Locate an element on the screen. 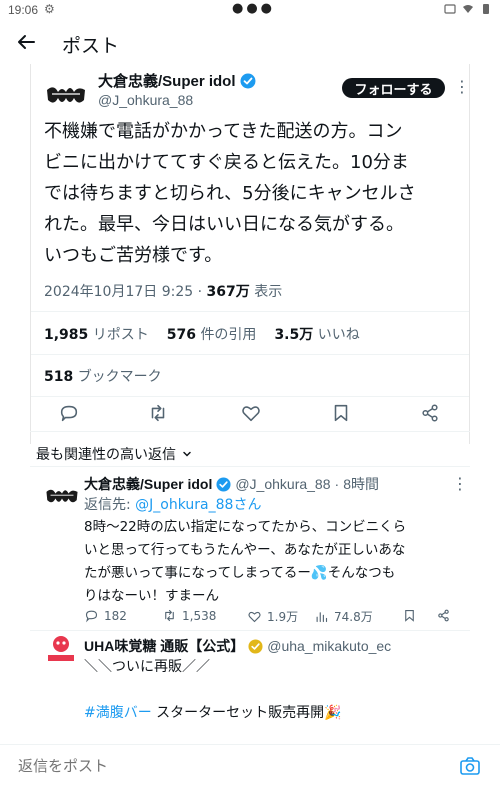  reply-like-action: 1.9万 is located at coordinates (272, 616).